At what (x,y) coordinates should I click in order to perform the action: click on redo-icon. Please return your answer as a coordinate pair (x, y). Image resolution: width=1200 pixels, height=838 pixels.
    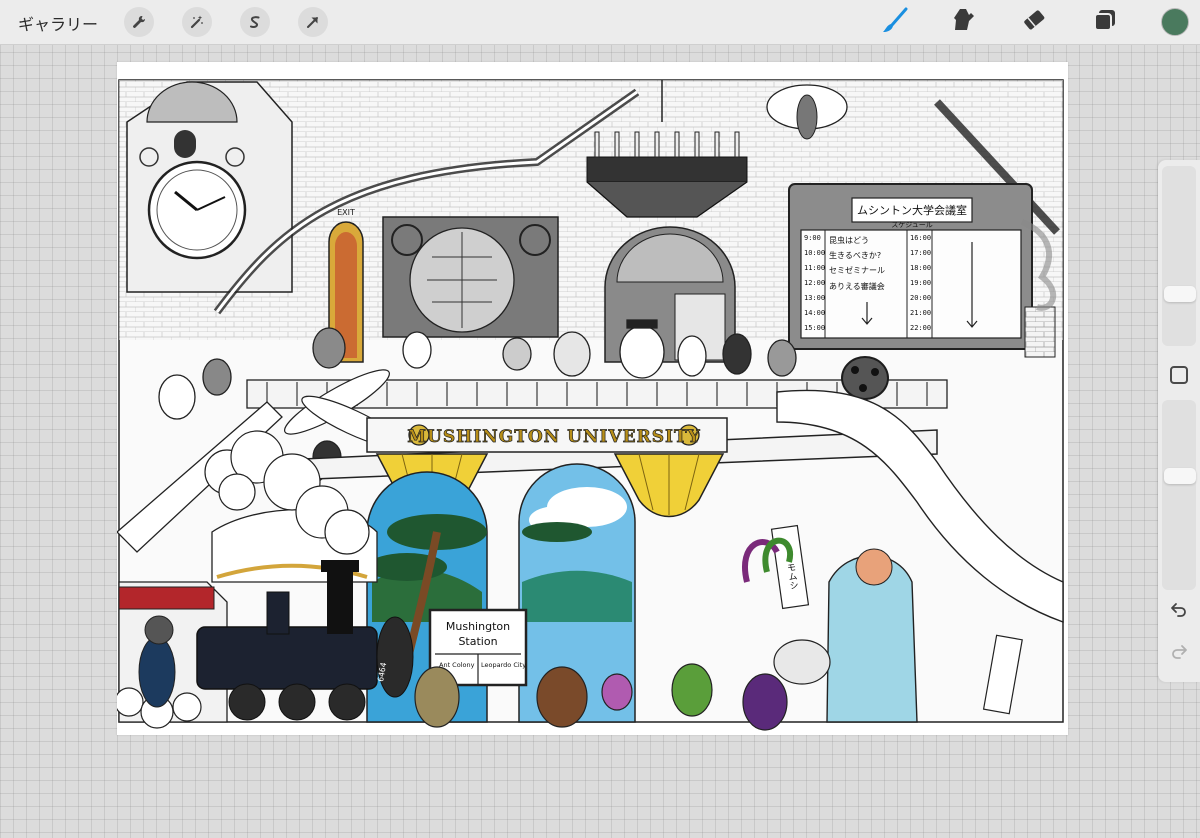
    Looking at the image, I should click on (1179, 654).